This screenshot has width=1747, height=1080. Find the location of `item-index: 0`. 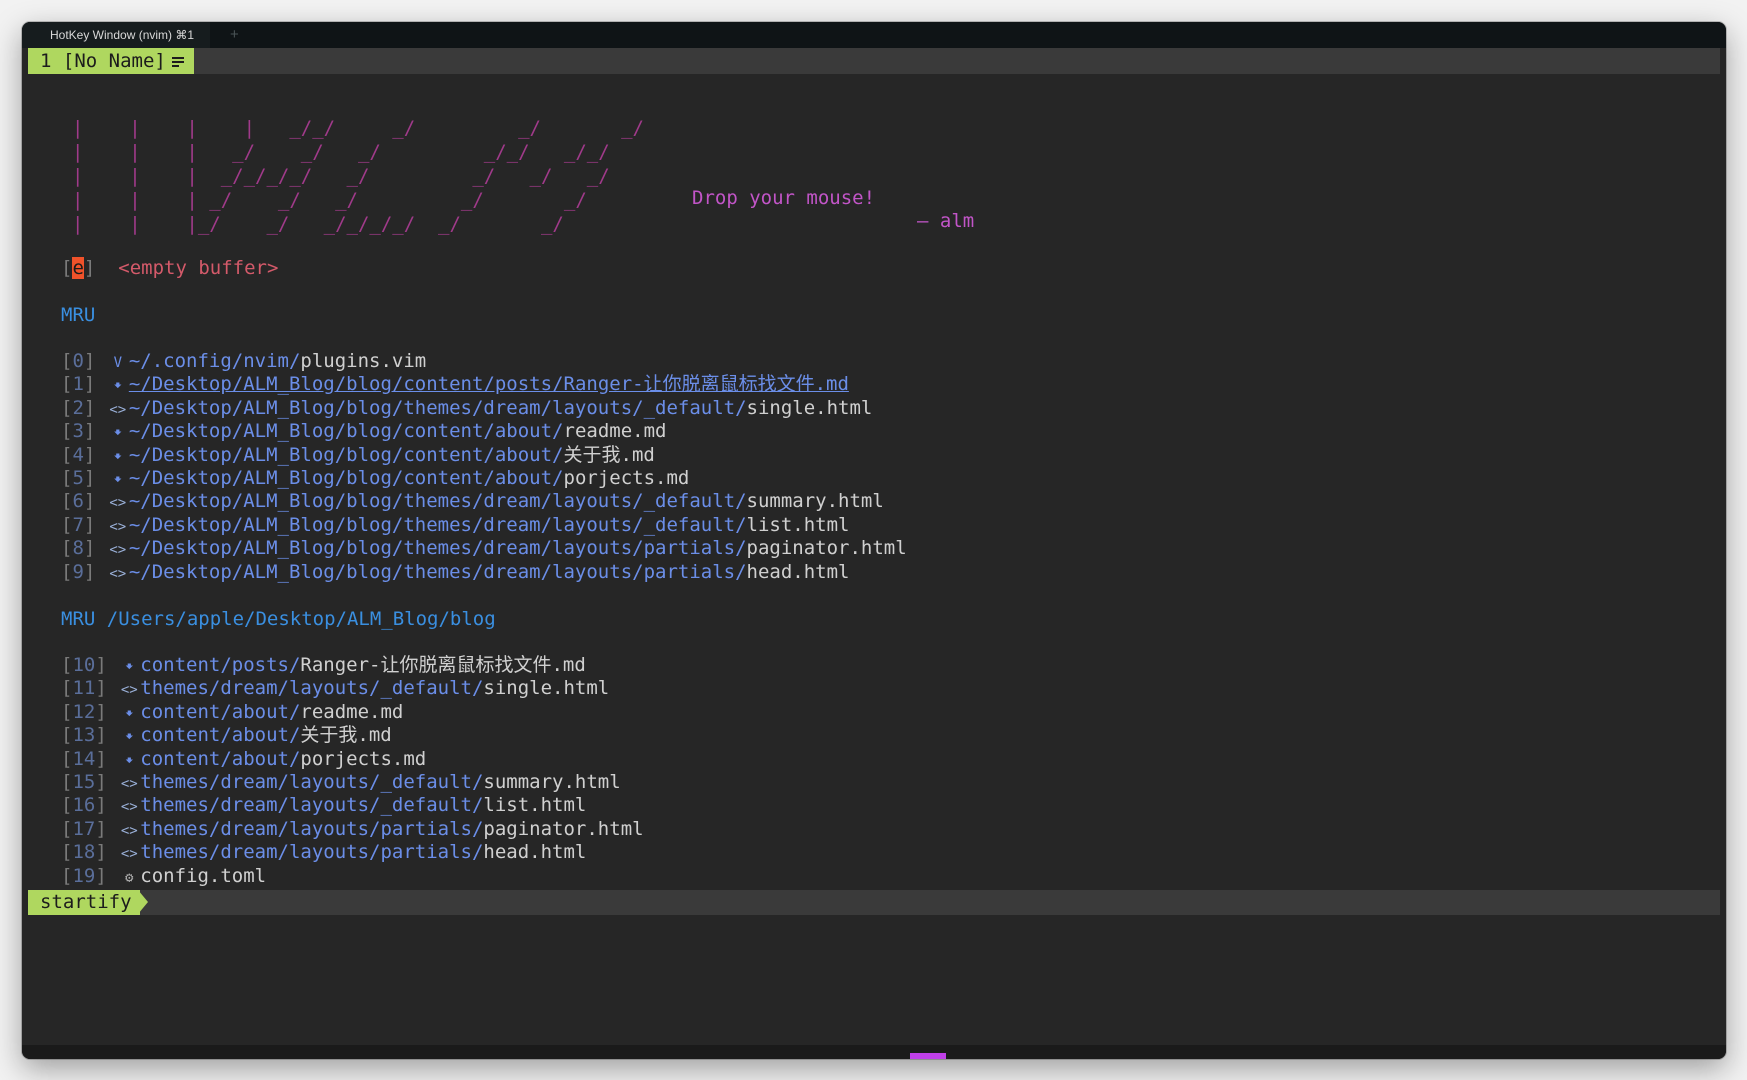

item-index: 0 is located at coordinates (78, 361).